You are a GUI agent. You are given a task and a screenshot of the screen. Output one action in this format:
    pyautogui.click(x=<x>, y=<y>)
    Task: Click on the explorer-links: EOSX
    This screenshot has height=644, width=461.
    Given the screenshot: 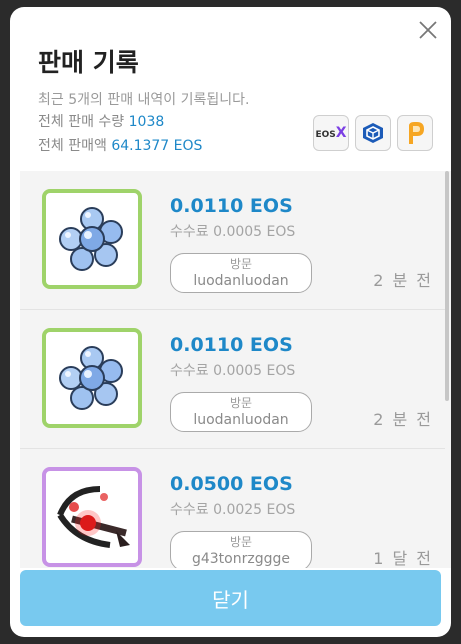 What is the action you would take?
    pyautogui.click(x=373, y=133)
    